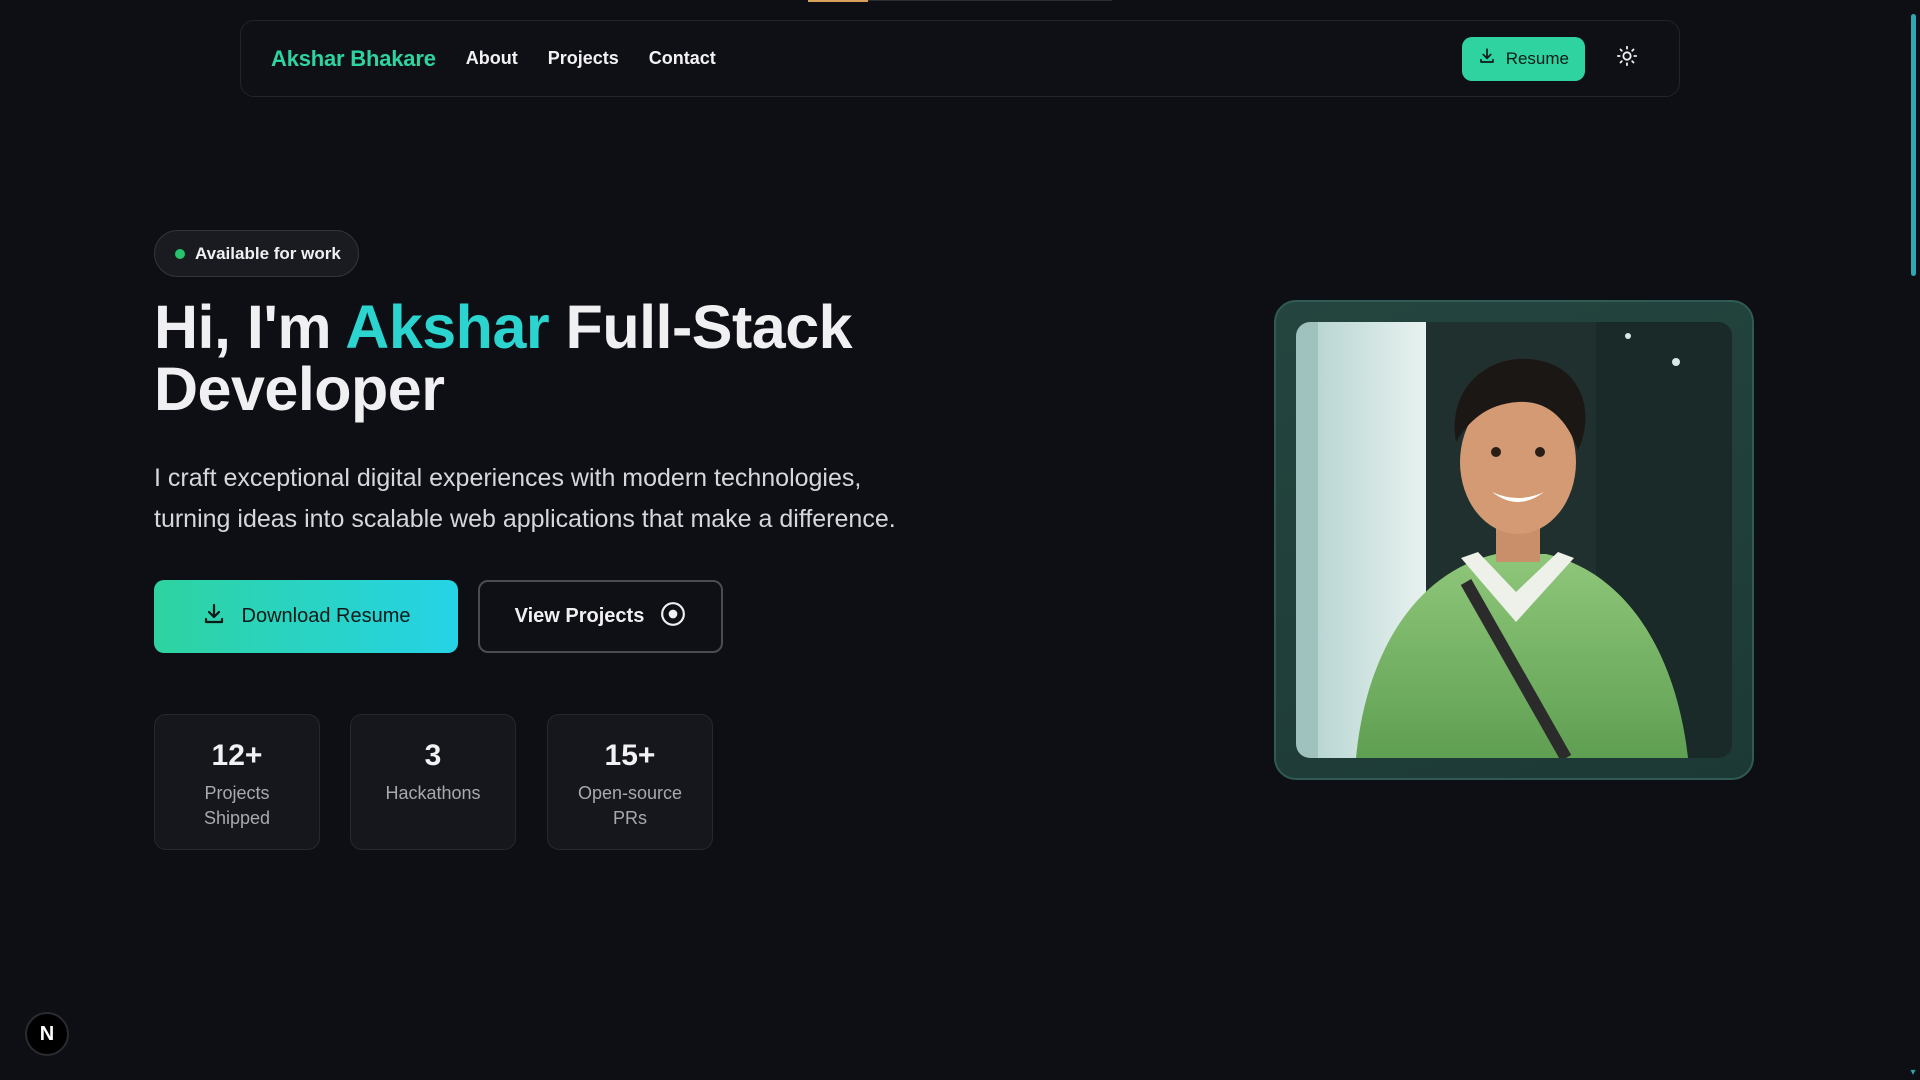 The width and height of the screenshot is (1920, 1080). Describe the element at coordinates (237, 782) in the screenshot. I see `stat-card-projects: 12+ Projects Shipped` at that location.